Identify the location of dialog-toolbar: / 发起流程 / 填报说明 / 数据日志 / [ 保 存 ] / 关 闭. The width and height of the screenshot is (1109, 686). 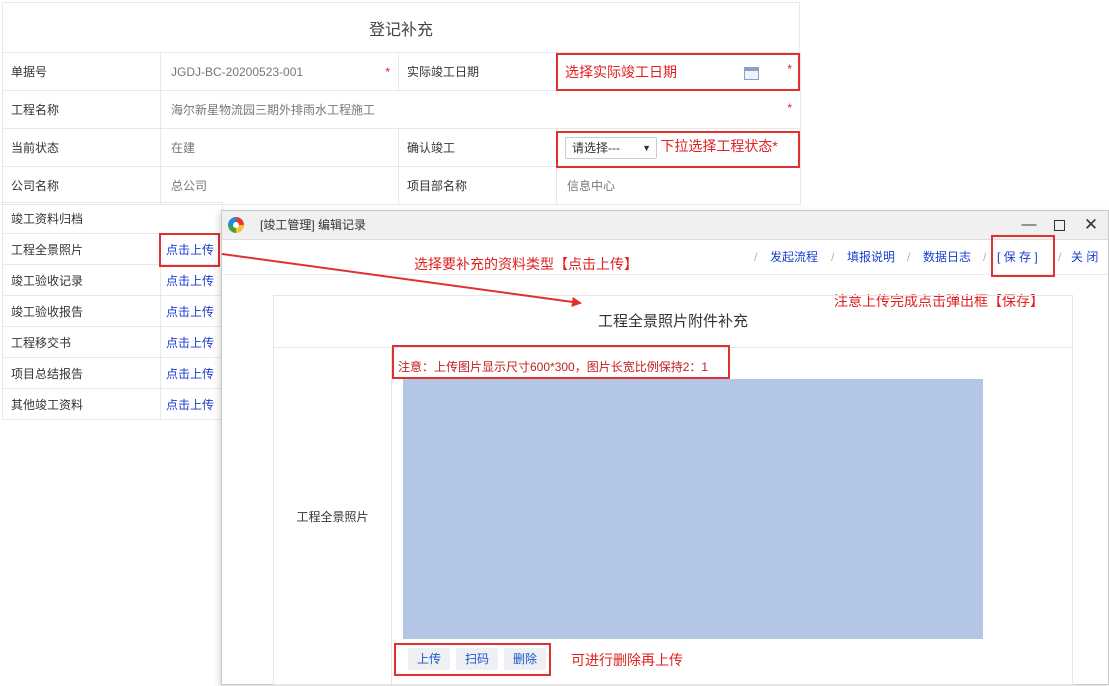
(665, 257).